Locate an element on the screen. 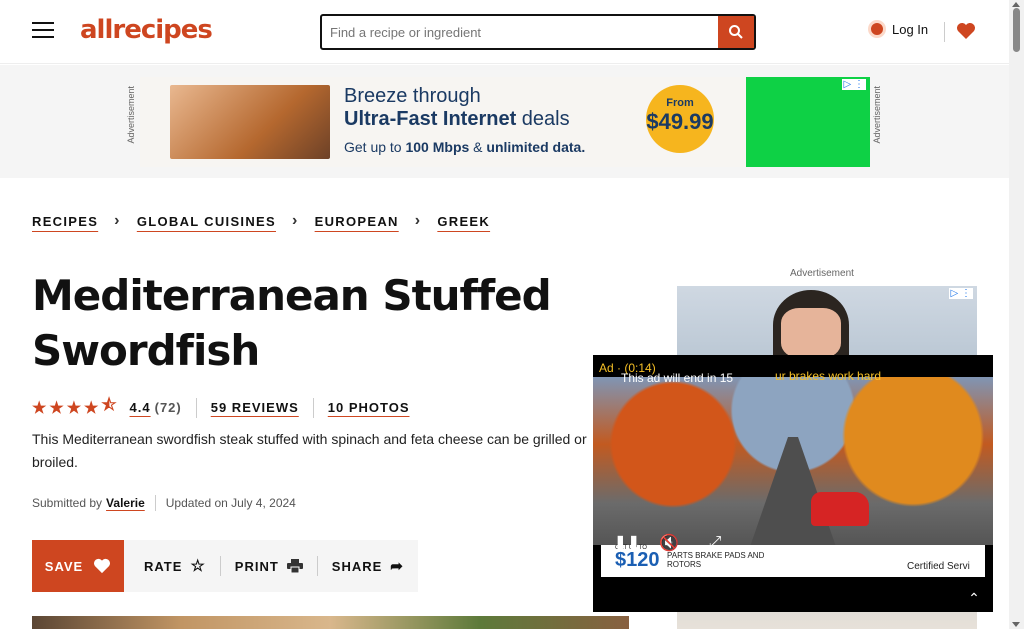  breadcrumb-greek: GREEK is located at coordinates (463, 221).